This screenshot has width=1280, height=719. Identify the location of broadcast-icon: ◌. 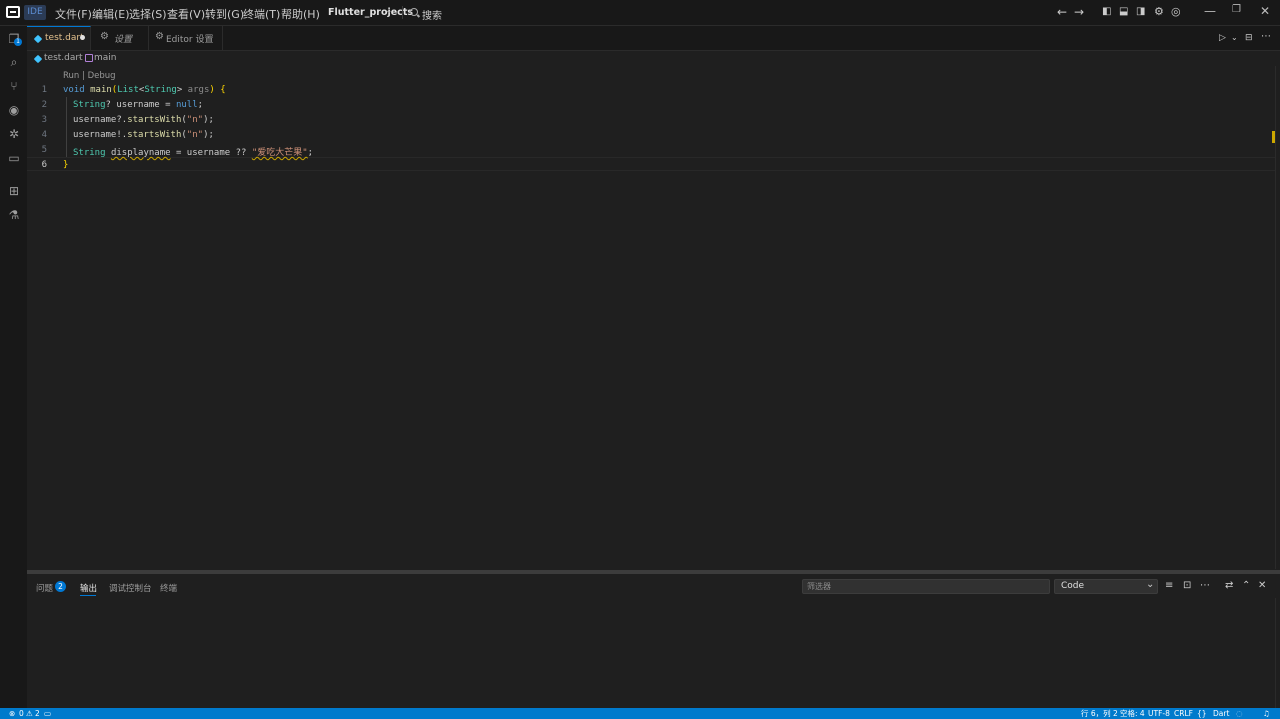
(1239, 713).